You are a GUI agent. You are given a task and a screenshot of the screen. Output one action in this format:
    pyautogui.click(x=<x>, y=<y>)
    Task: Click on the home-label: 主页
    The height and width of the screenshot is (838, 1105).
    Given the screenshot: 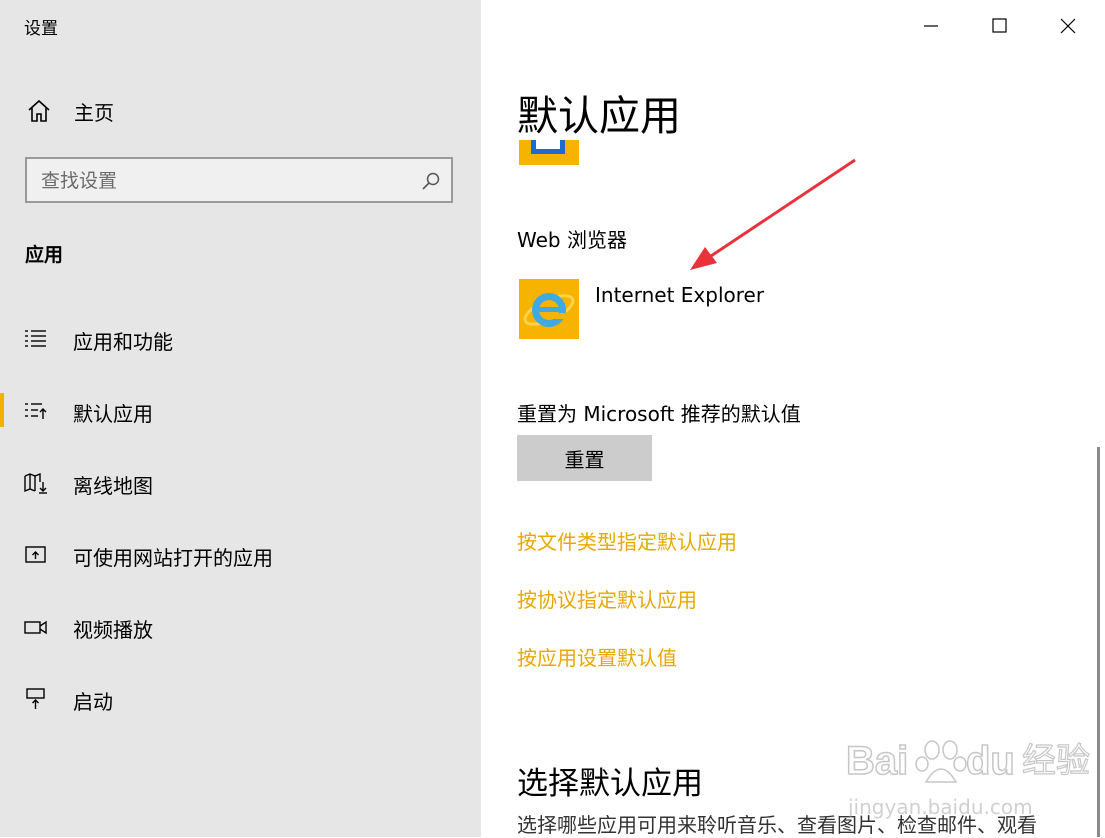 What is the action you would take?
    pyautogui.click(x=94, y=112)
    